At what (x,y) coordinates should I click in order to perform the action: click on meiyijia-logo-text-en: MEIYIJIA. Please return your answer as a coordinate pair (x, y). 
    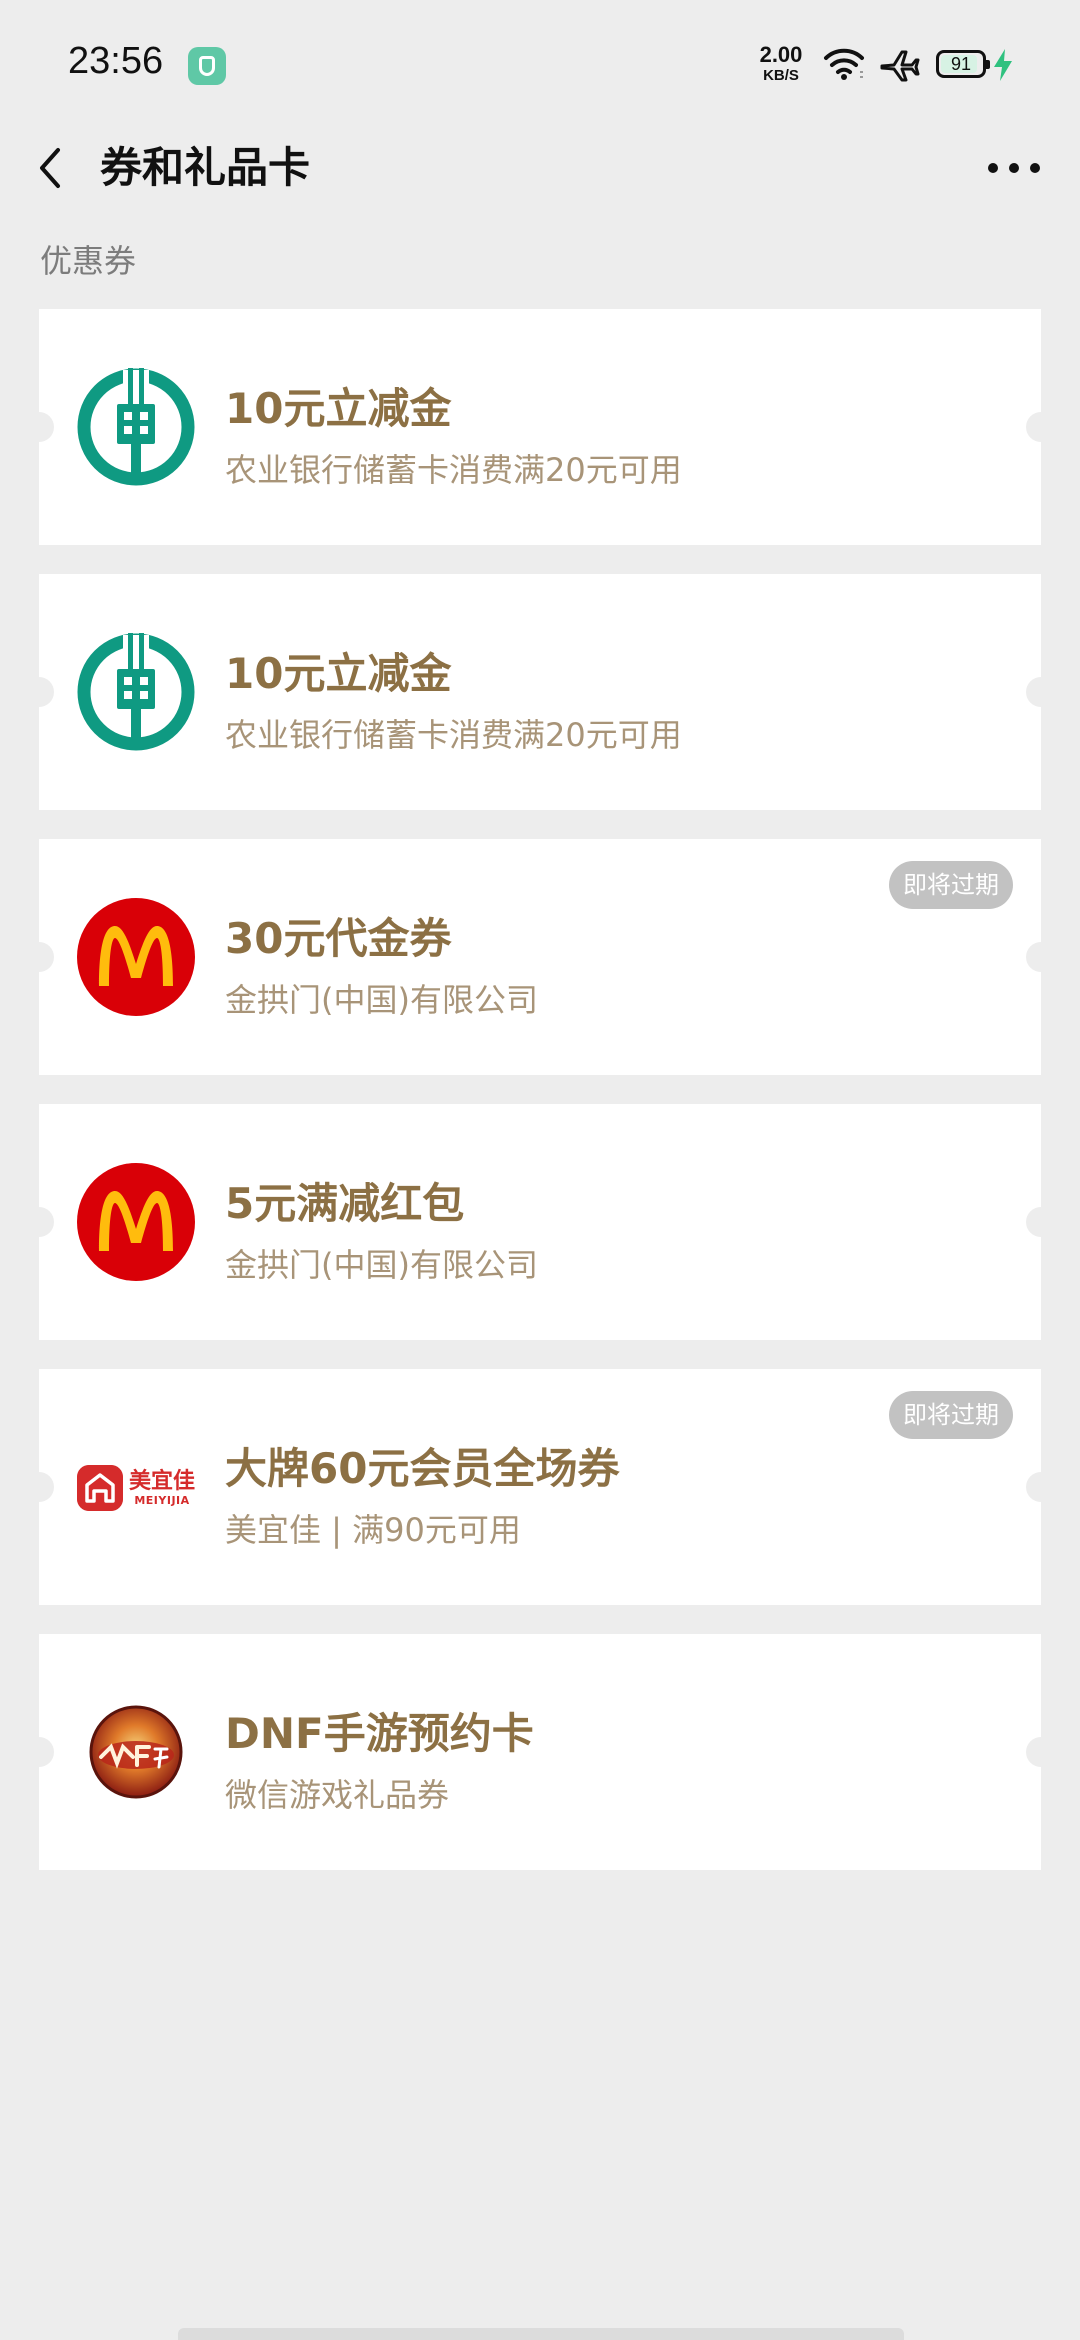
    Looking at the image, I should click on (162, 1500).